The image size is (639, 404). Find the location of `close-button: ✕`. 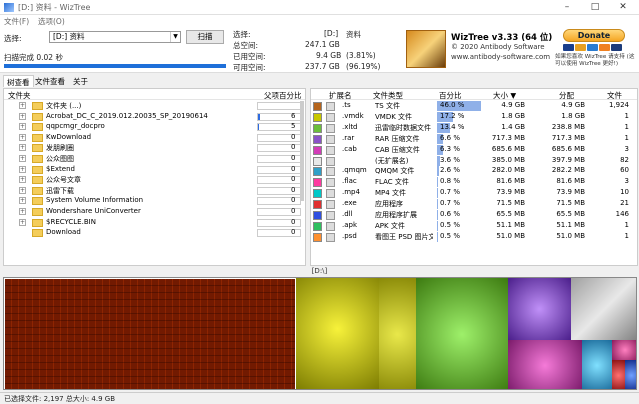

close-button: ✕ is located at coordinates (623, 7).